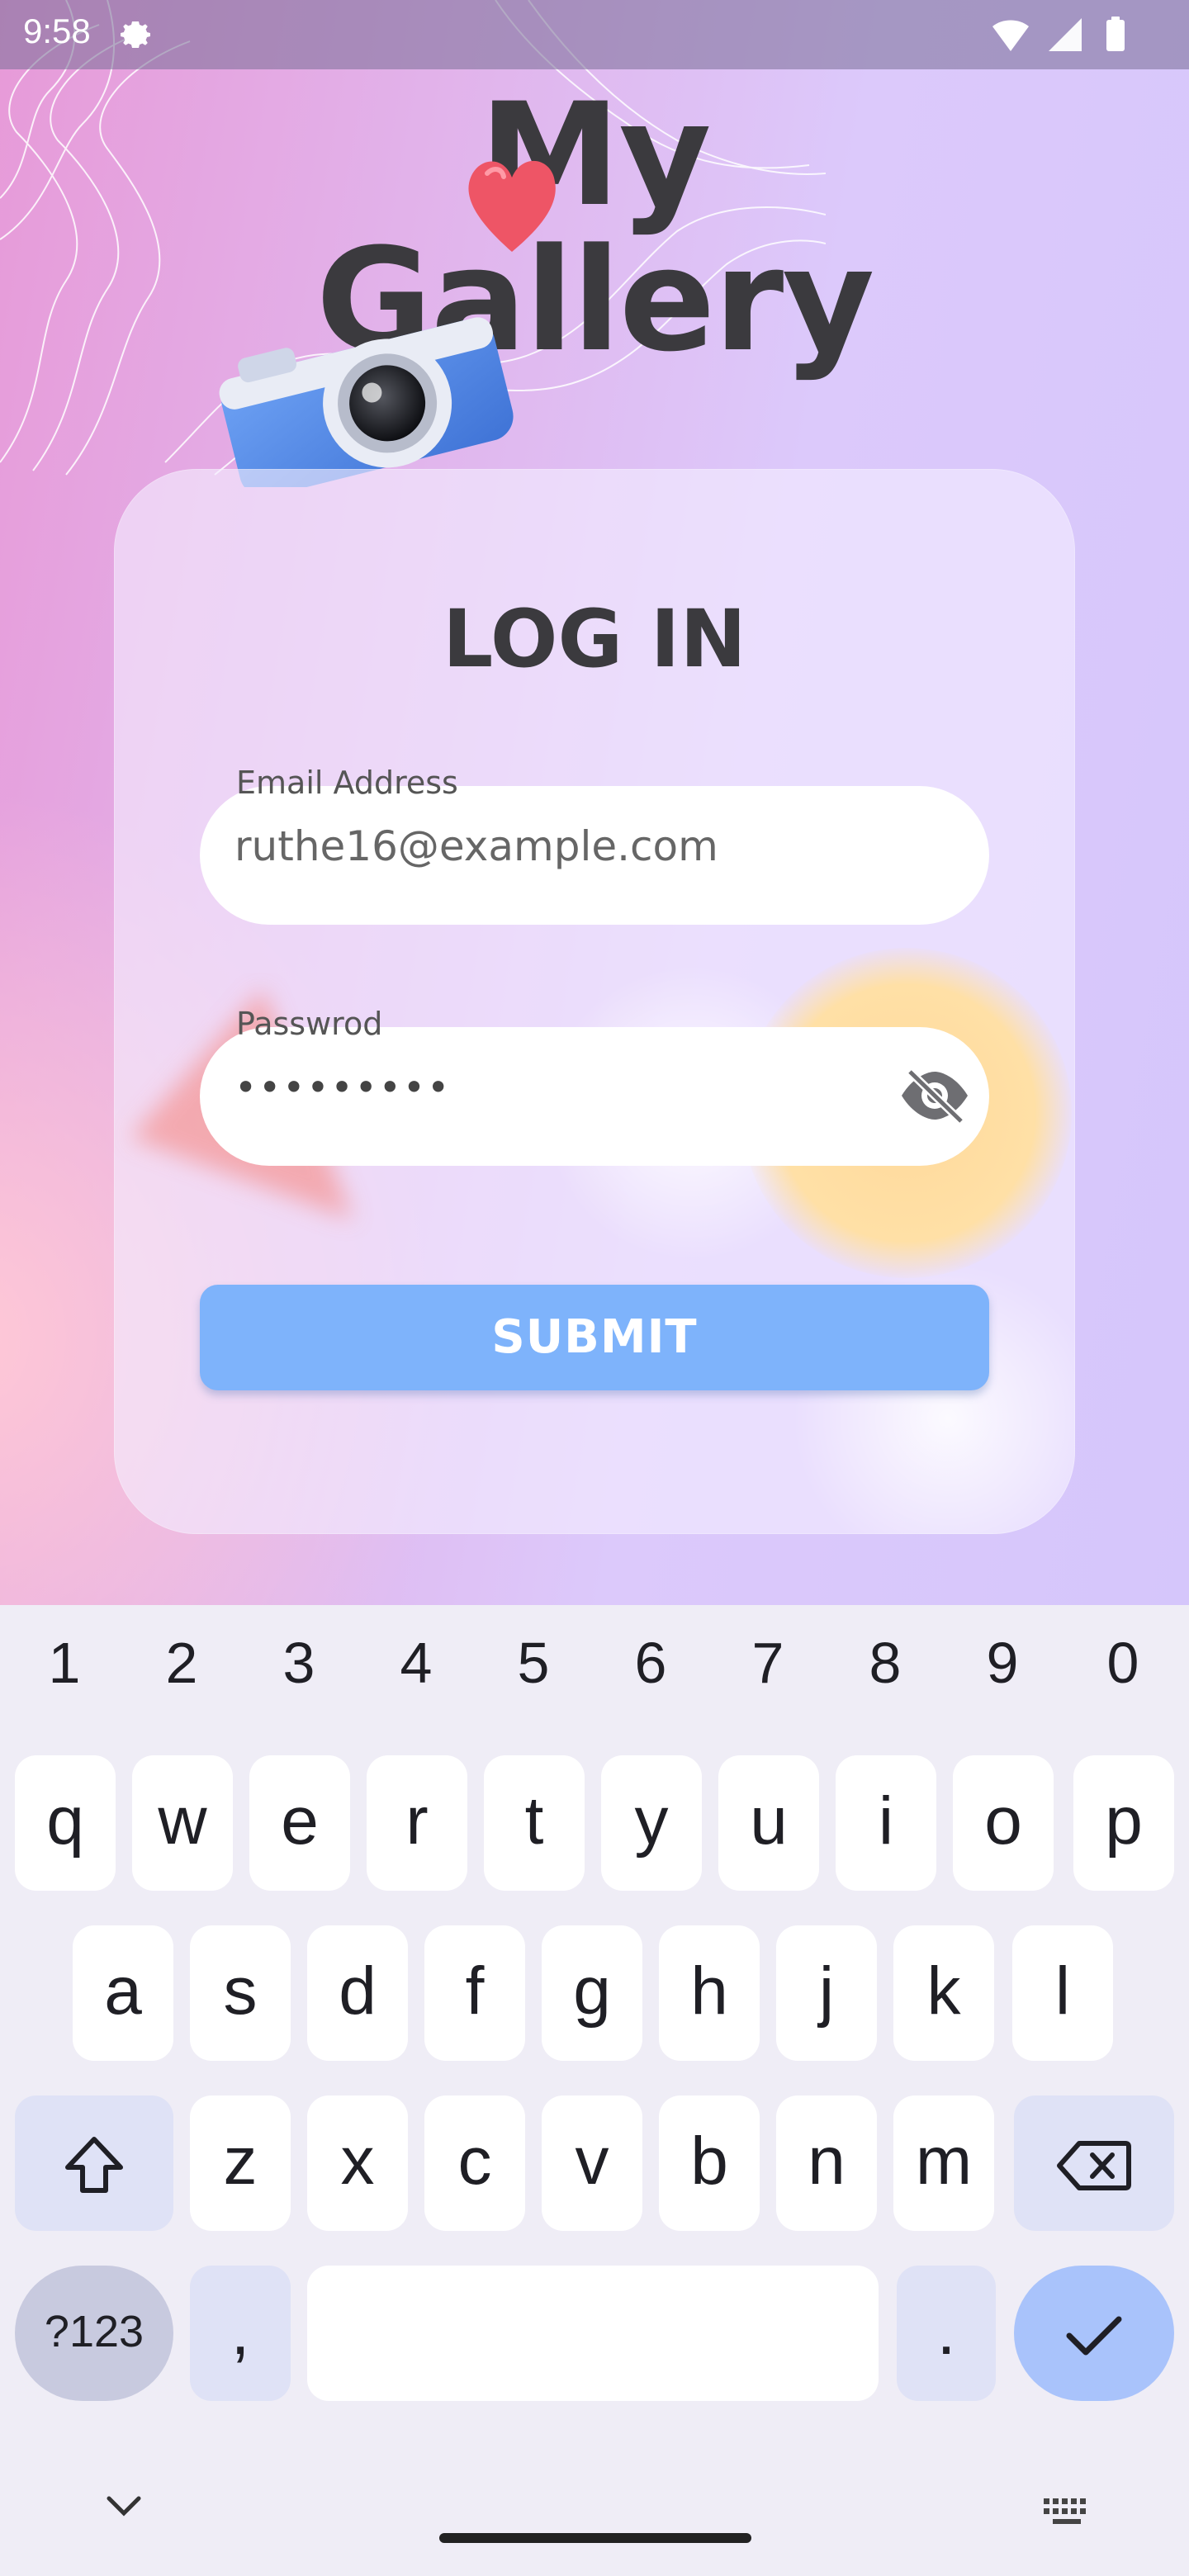 This screenshot has height=2576, width=1189. Describe the element at coordinates (709, 1993) in the screenshot. I see `key-h: h` at that location.